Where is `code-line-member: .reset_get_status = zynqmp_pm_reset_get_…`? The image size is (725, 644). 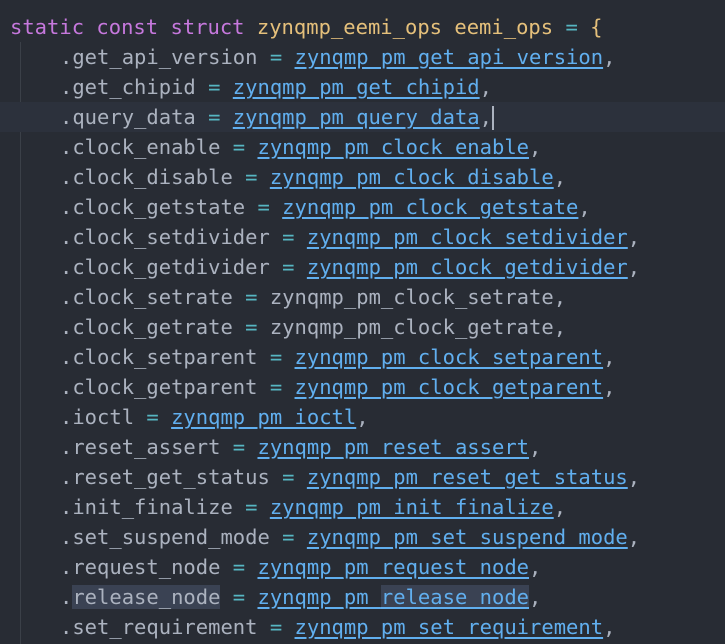 code-line-member: .reset_get_status = zynqmp_pm_reset_get_… is located at coordinates (362, 477).